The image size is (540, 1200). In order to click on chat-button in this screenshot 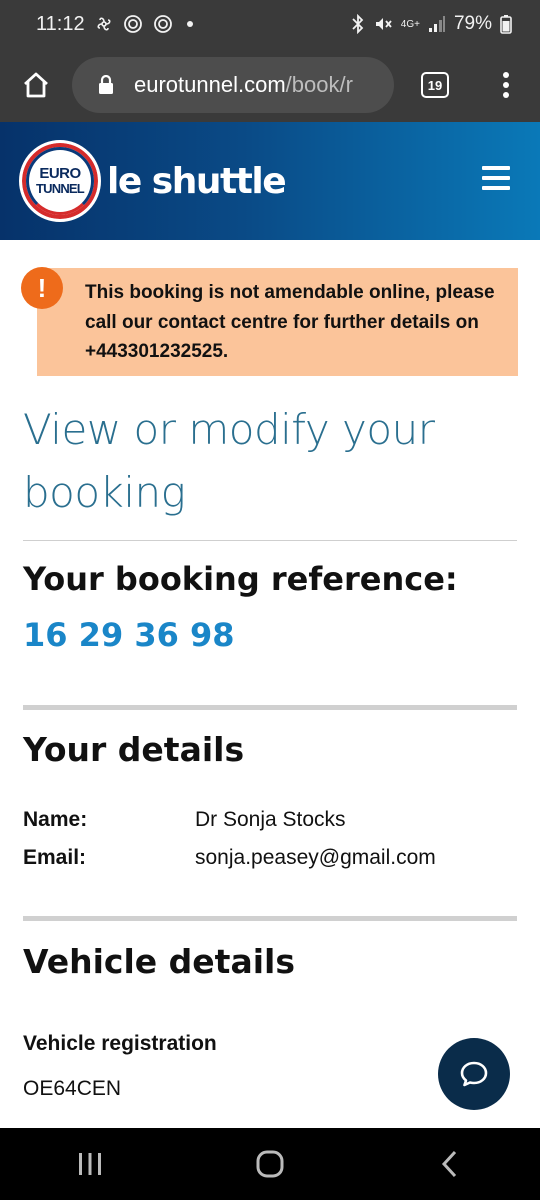, I will do `click(474, 1074)`.